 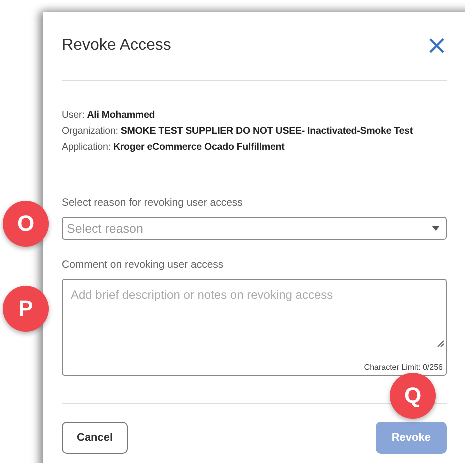 I want to click on detail-line: User: Ali Mohammed, so click(x=109, y=116).